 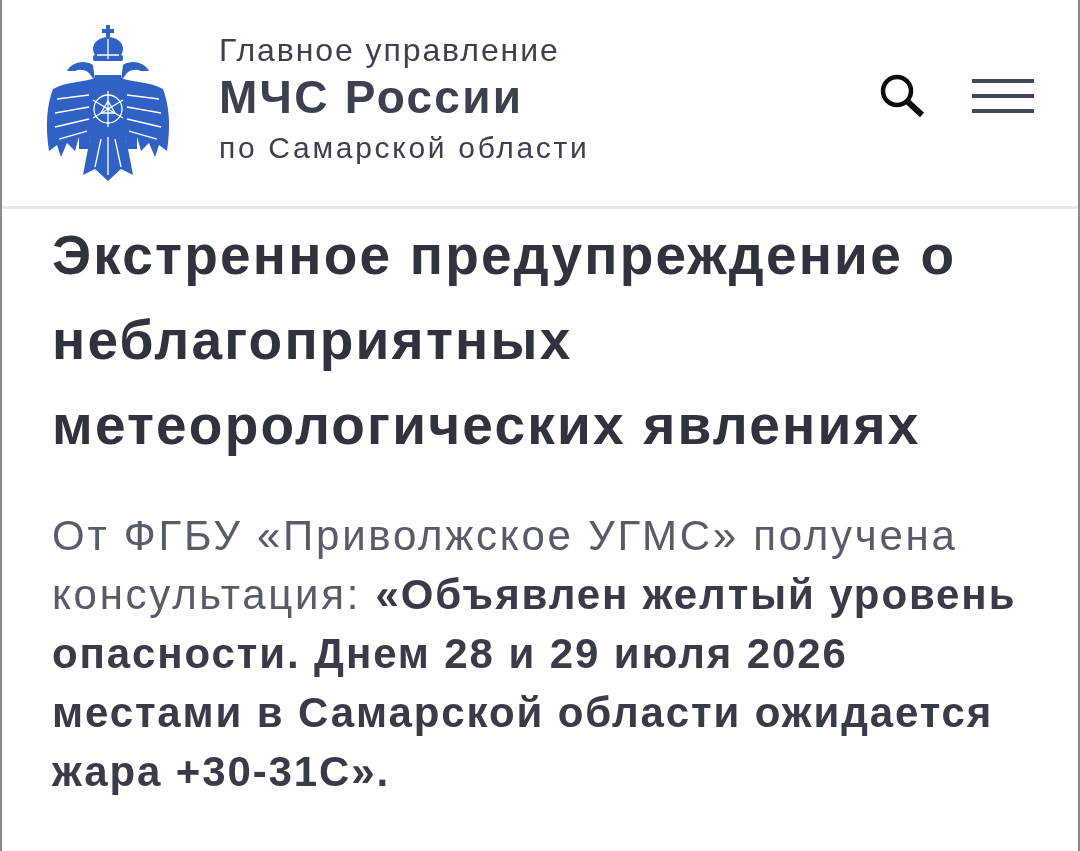 I want to click on menu-button, so click(x=1003, y=96).